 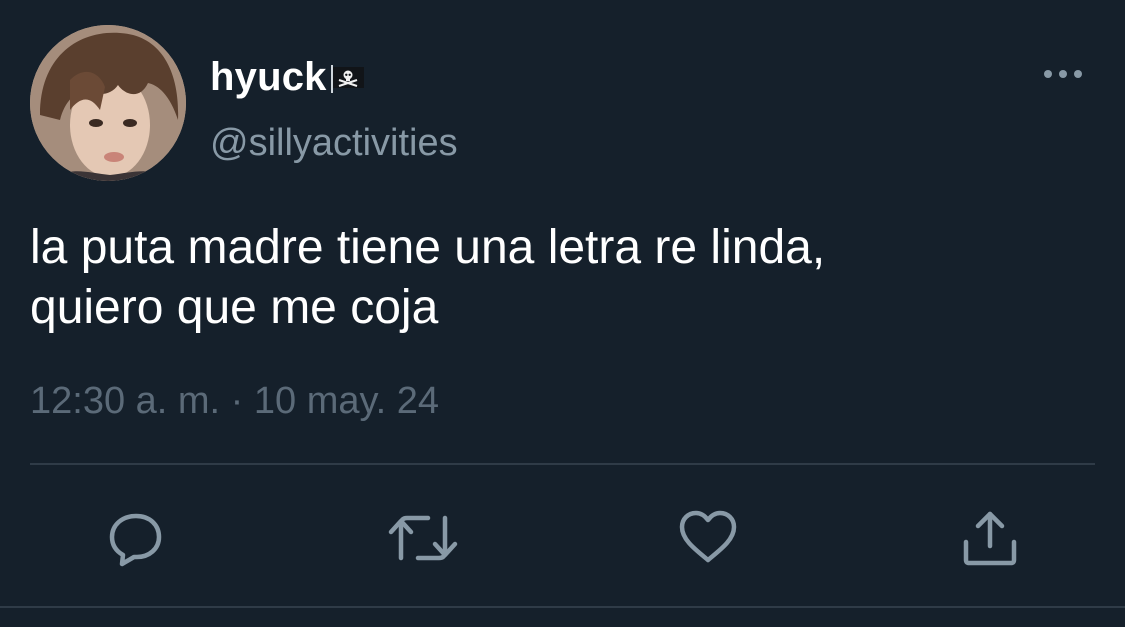 I want to click on avatar, so click(x=108, y=103).